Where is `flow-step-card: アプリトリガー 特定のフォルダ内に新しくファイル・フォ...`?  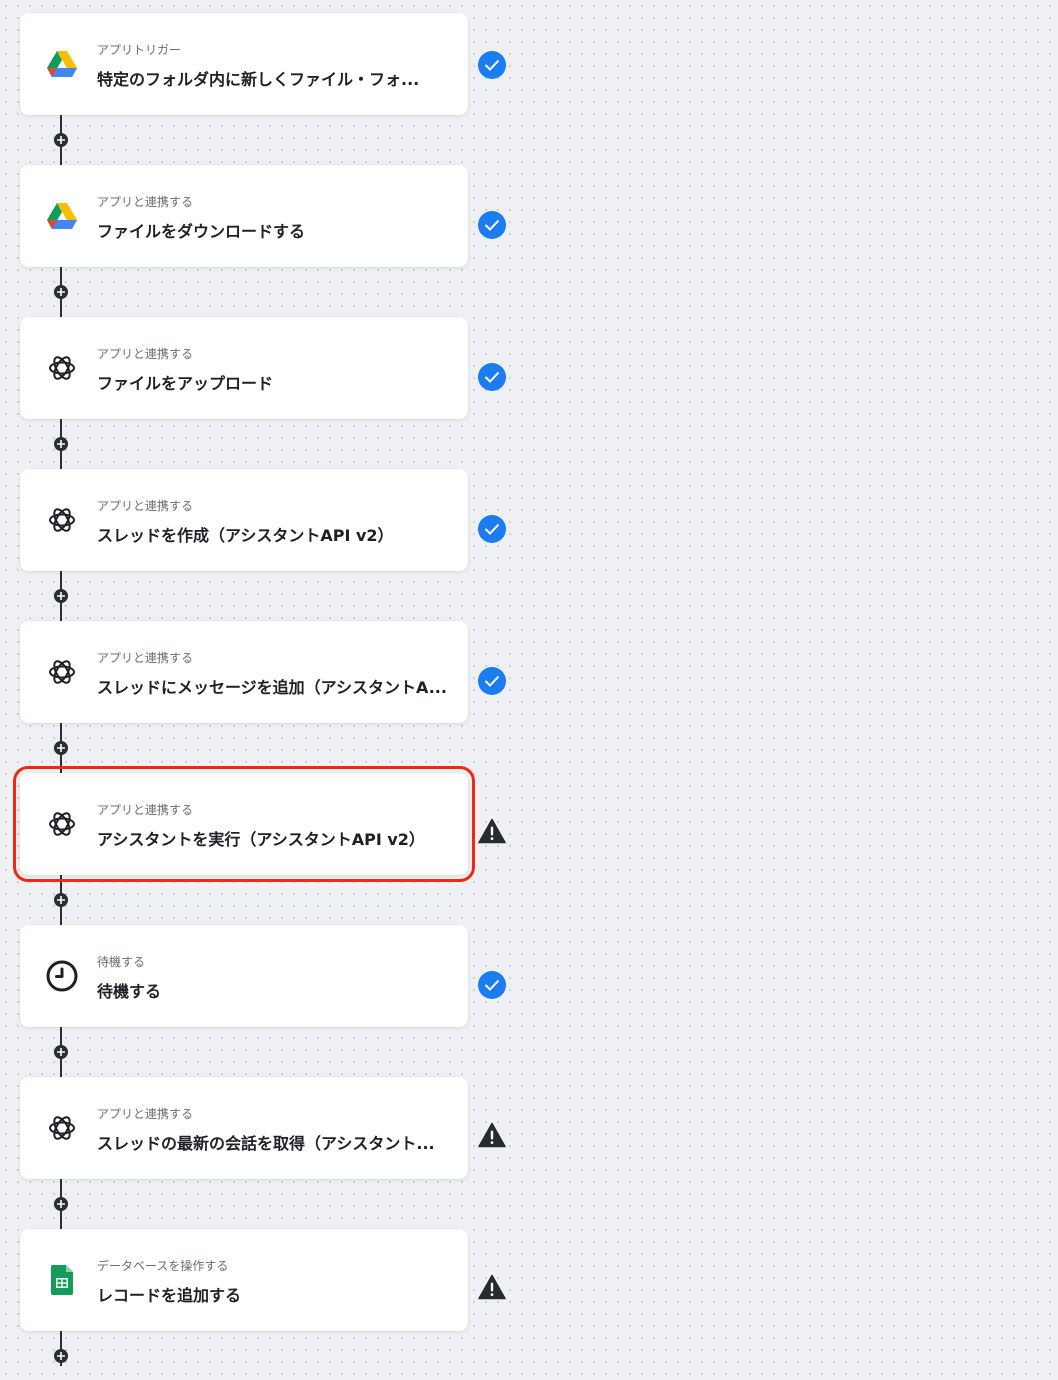
flow-step-card: アプリトリガー 特定のフォルダ内に新しくファイル・フォ... is located at coordinates (244, 64).